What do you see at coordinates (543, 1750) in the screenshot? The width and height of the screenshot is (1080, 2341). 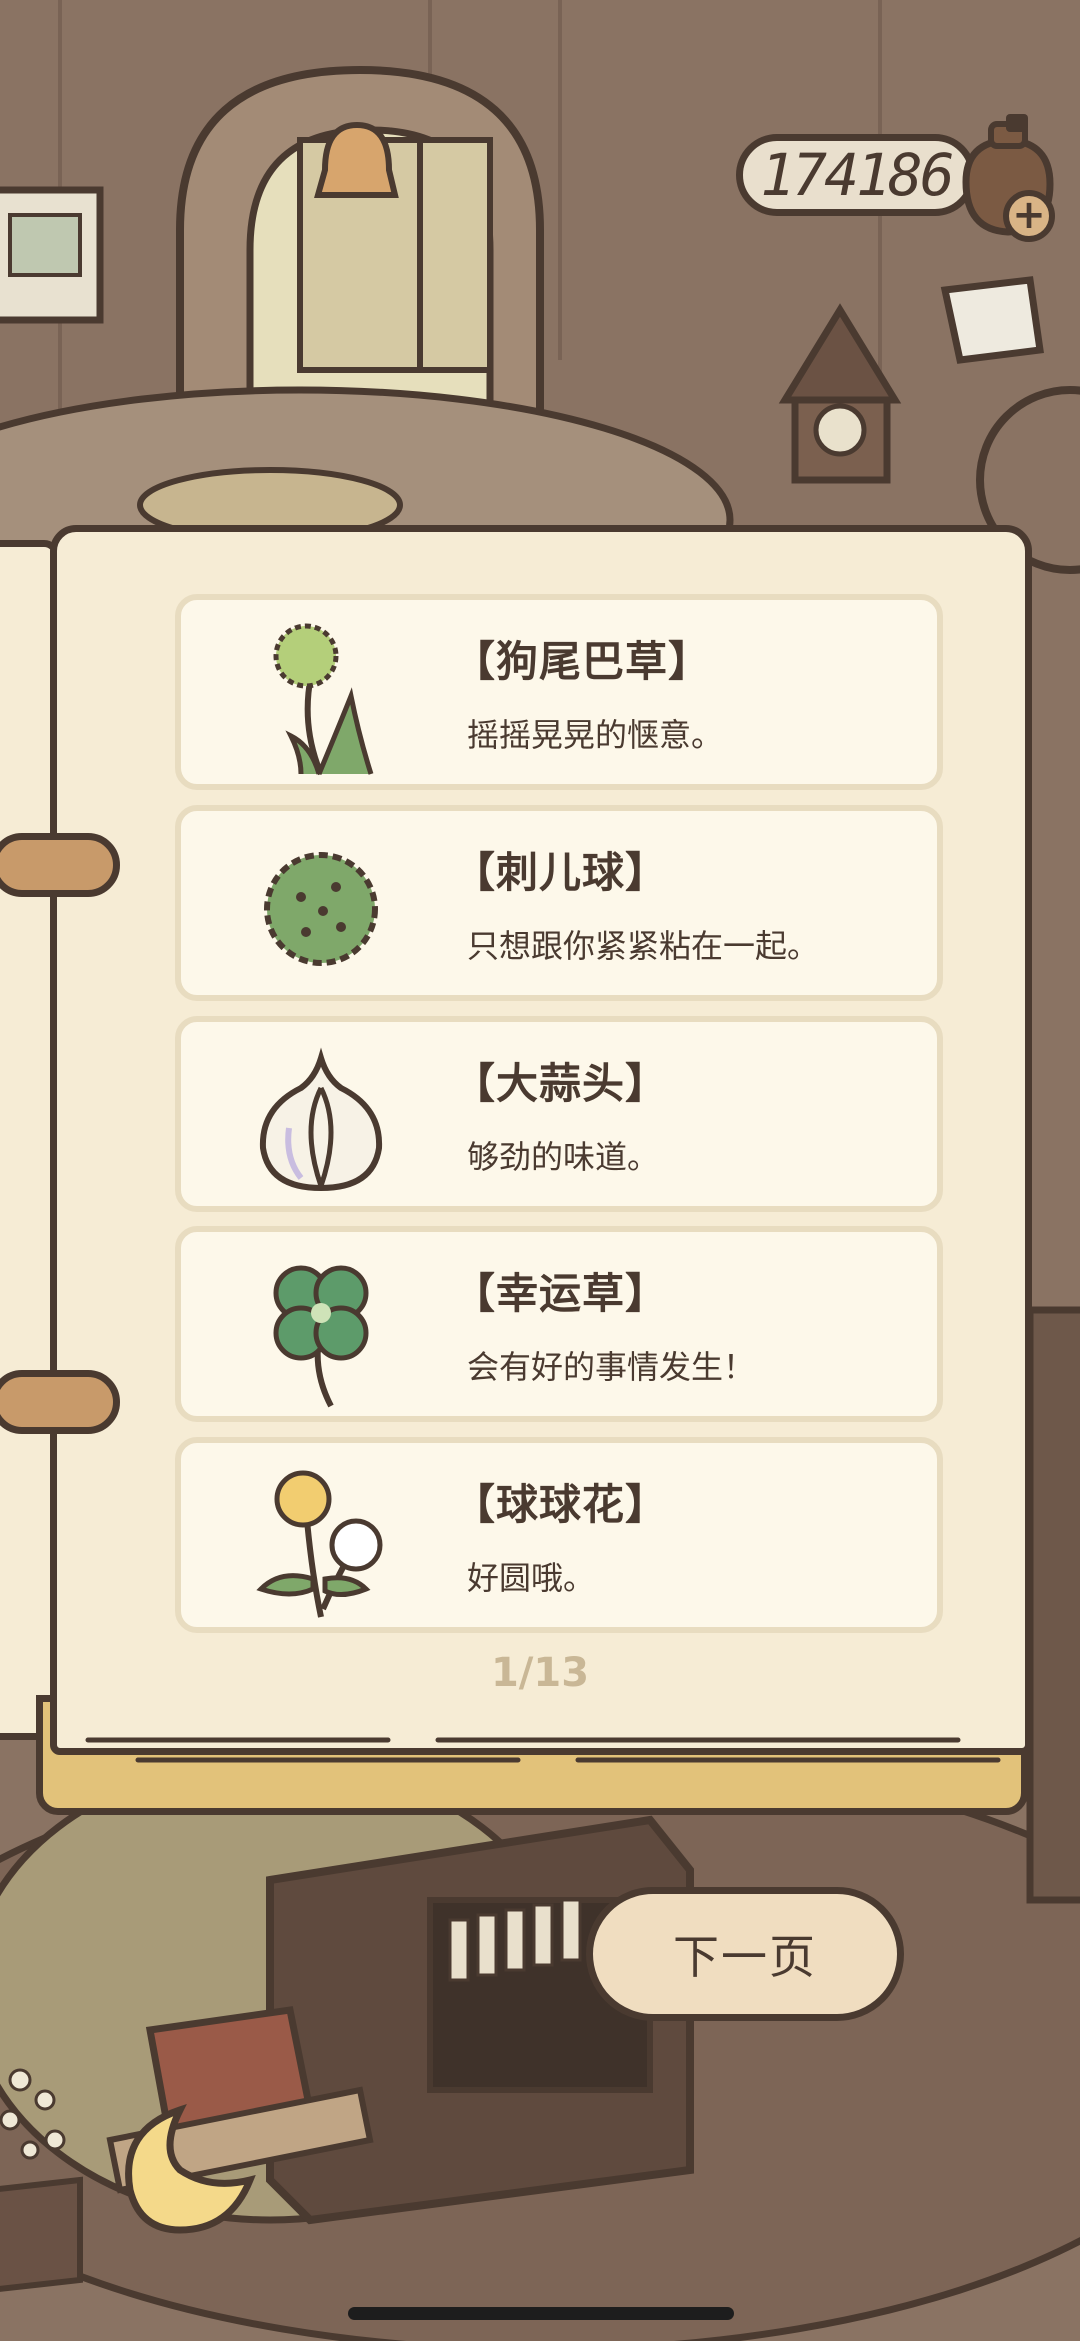 I see `page-edge-lines` at bounding box center [543, 1750].